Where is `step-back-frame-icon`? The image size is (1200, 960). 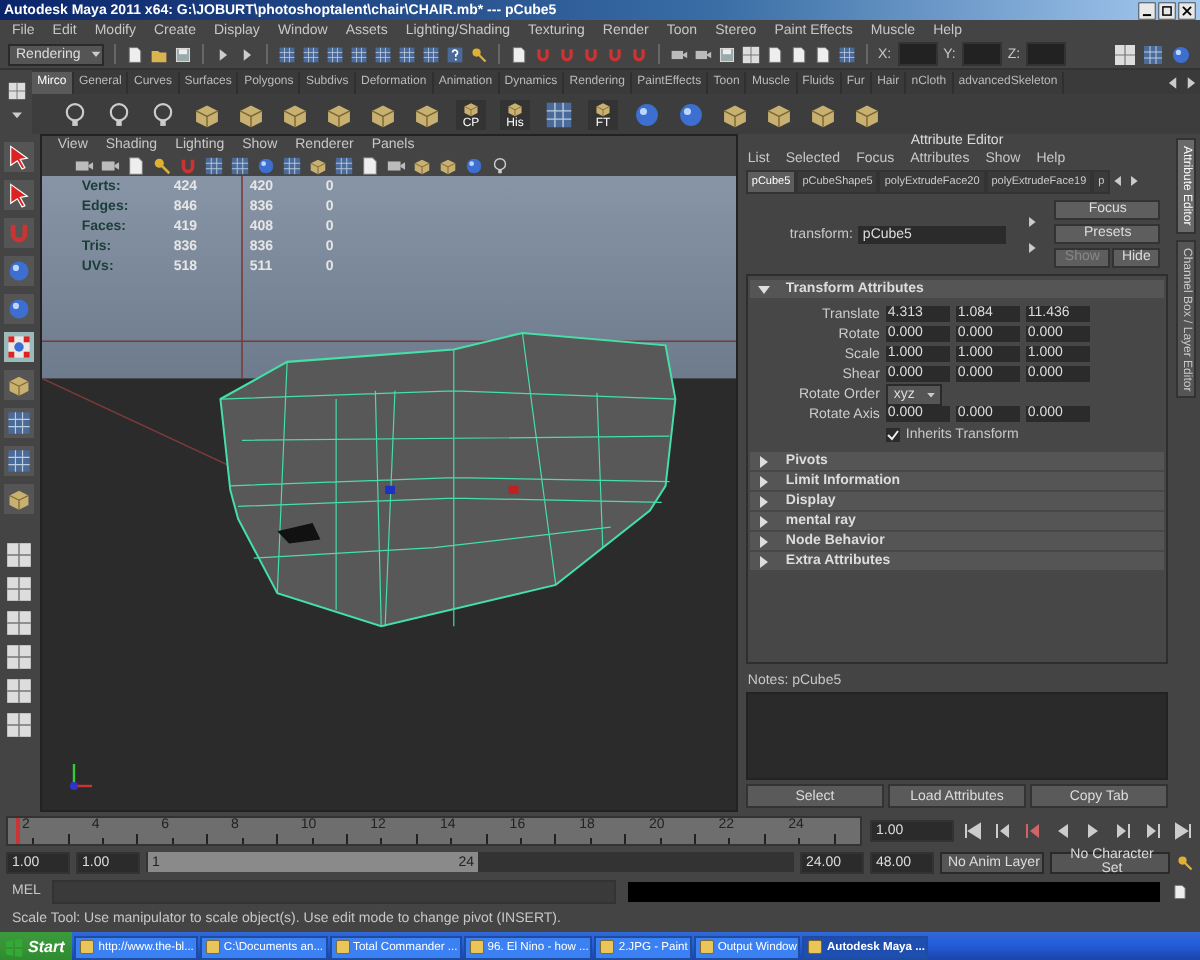
step-back-frame-icon is located at coordinates (1033, 830).